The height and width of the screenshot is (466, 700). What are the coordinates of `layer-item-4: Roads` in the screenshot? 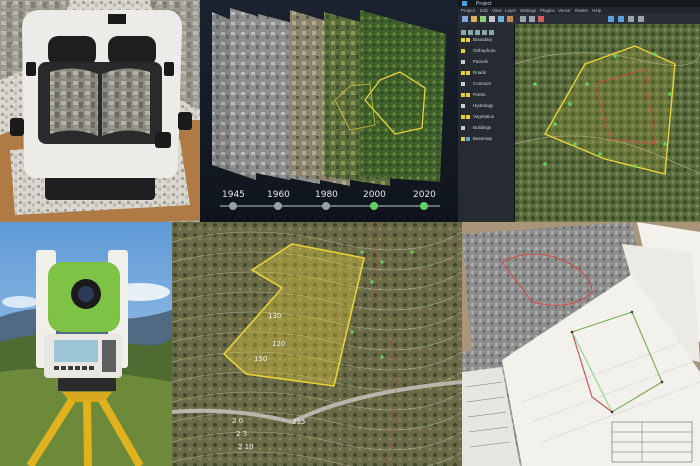 It's located at (479, 72).